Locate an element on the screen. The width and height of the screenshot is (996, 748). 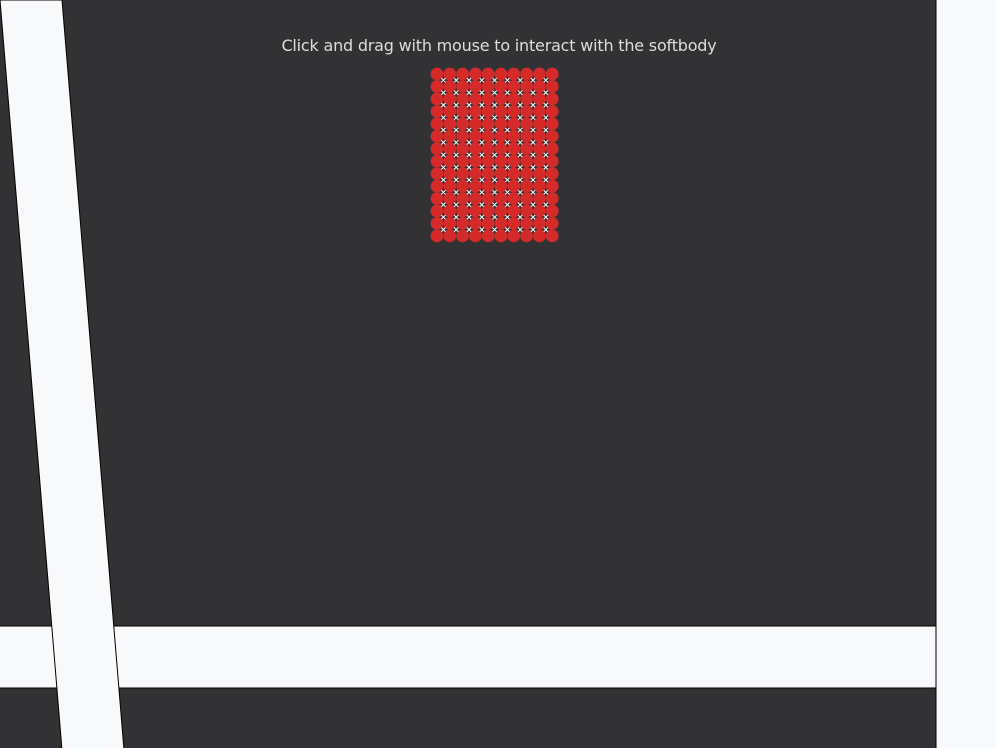
floor-bar is located at coordinates (468, 657).